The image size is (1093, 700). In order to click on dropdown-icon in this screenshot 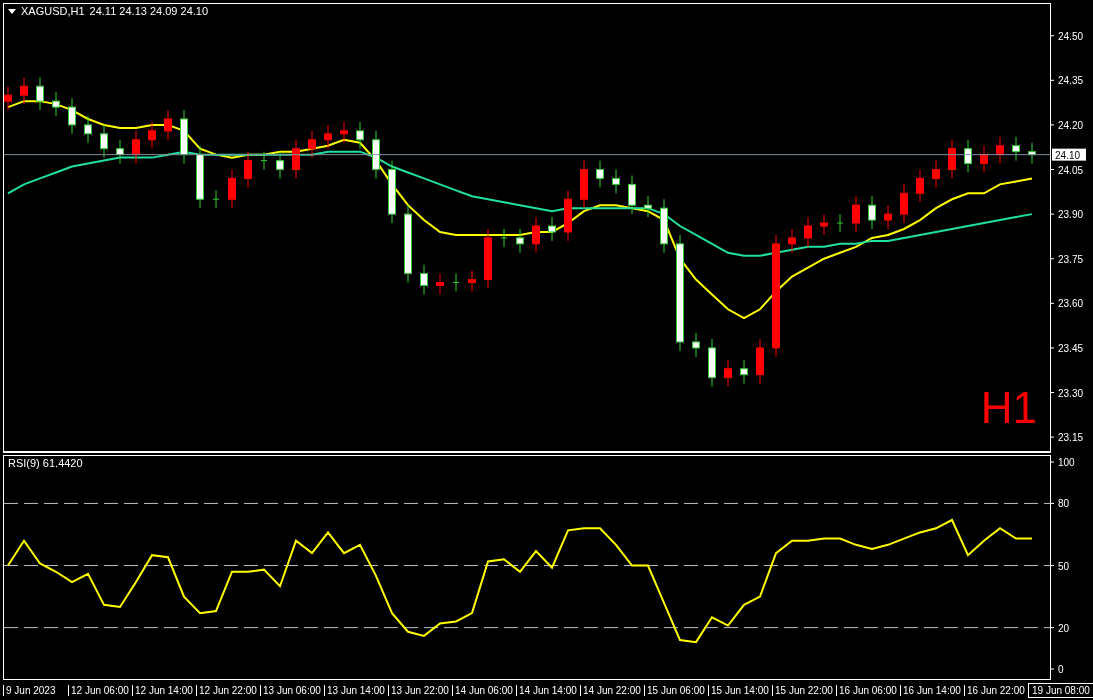, I will do `click(12, 11)`.